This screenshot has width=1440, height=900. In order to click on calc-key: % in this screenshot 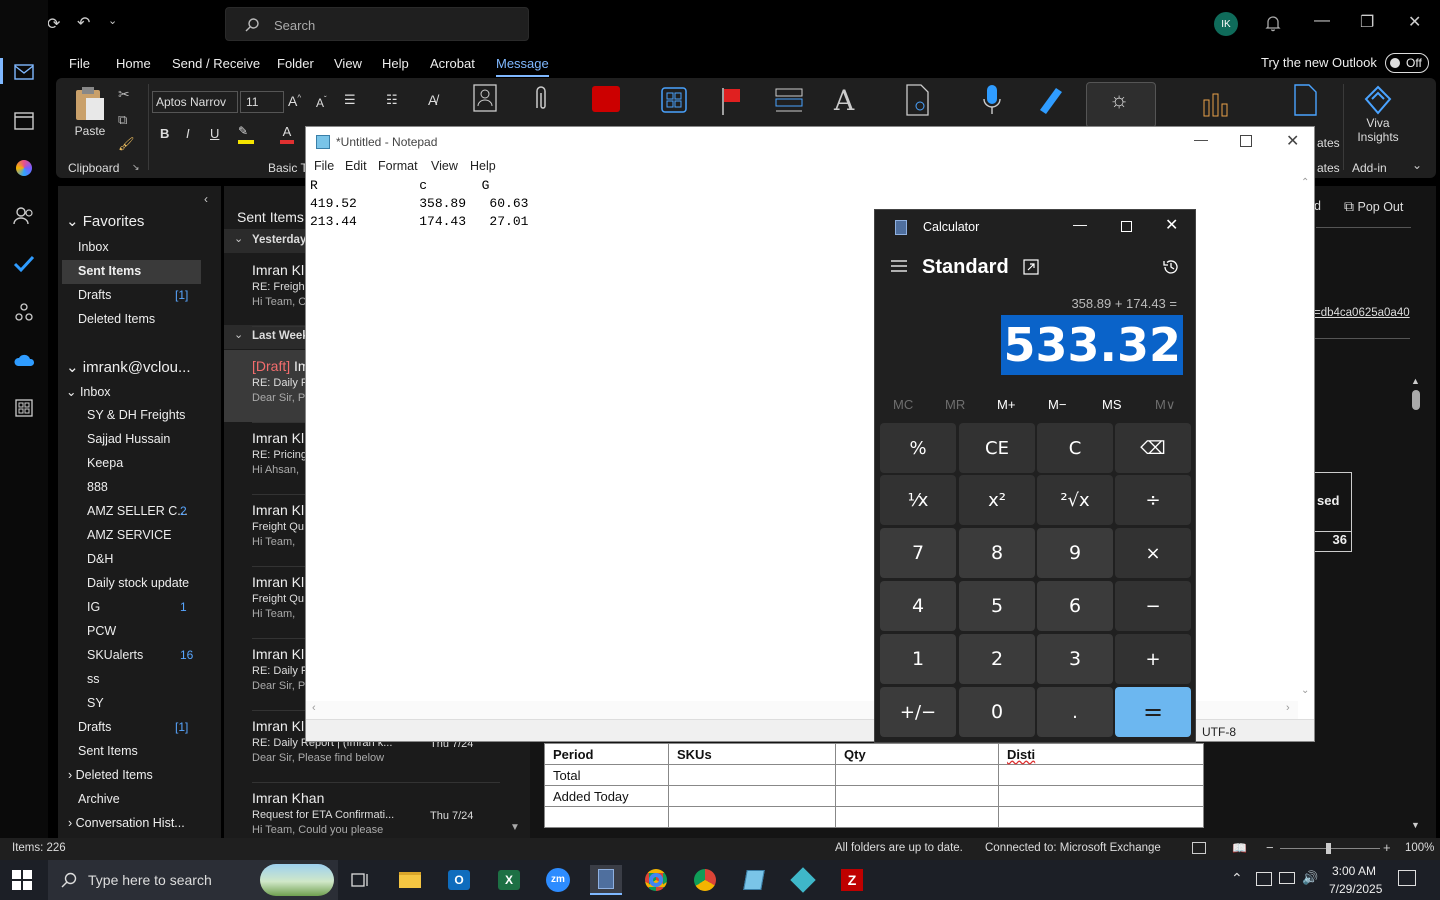, I will do `click(918, 448)`.